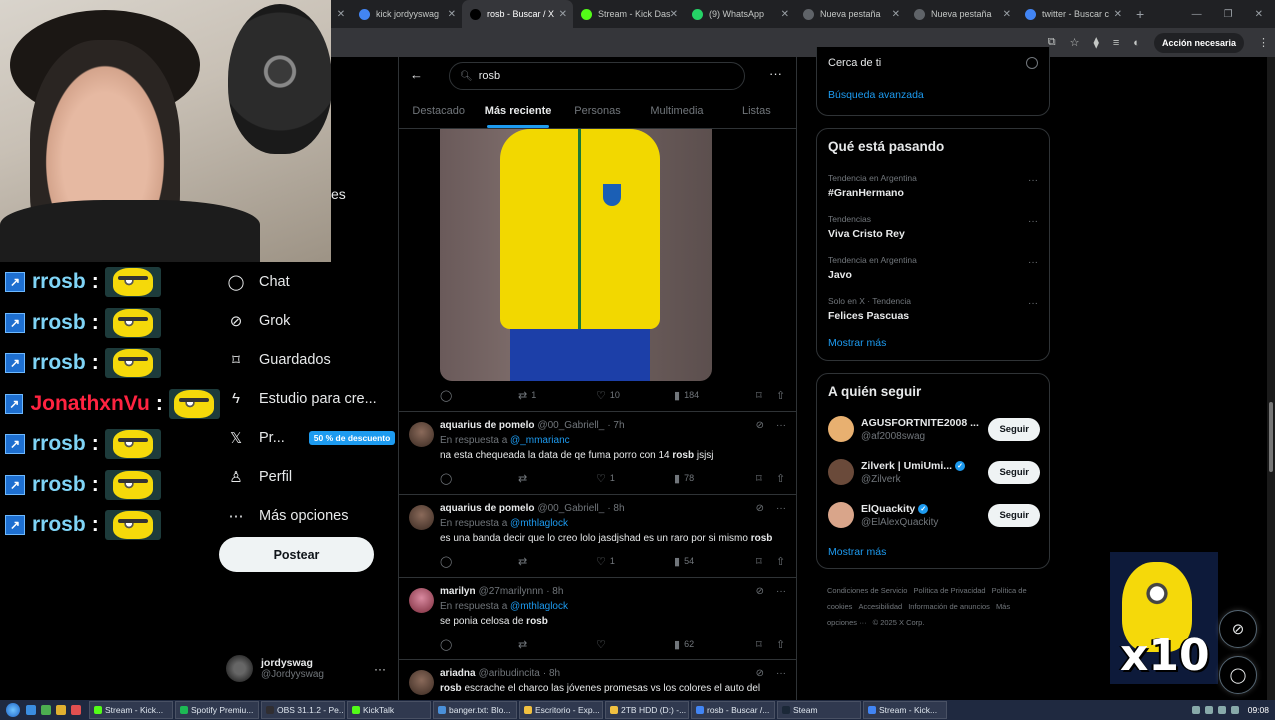  What do you see at coordinates (739, 14) in the screenshot?
I see `browser-tab: (9) WhatsApp ✕` at bounding box center [739, 14].